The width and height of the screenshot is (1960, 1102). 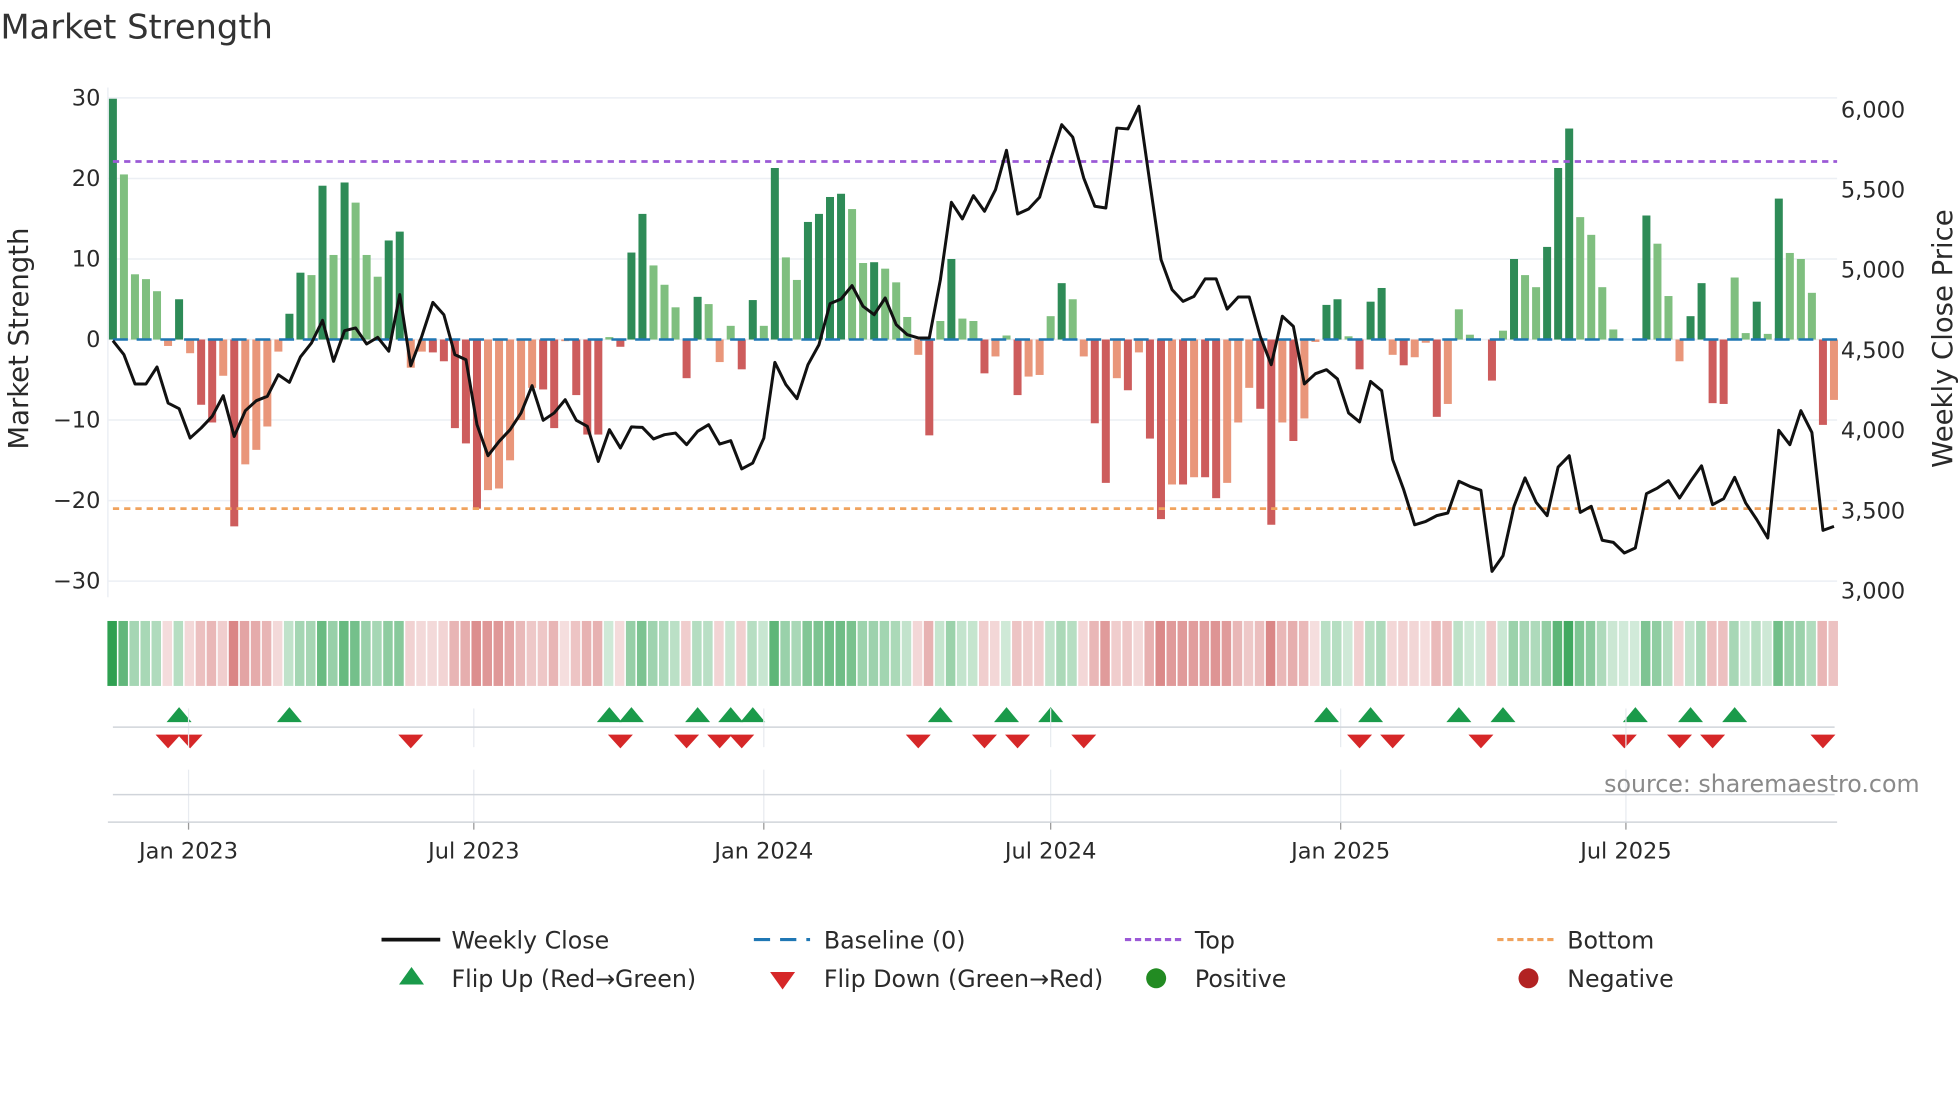 I want to click on legend-label: Flip Up (Red→Green), so click(x=573, y=979).